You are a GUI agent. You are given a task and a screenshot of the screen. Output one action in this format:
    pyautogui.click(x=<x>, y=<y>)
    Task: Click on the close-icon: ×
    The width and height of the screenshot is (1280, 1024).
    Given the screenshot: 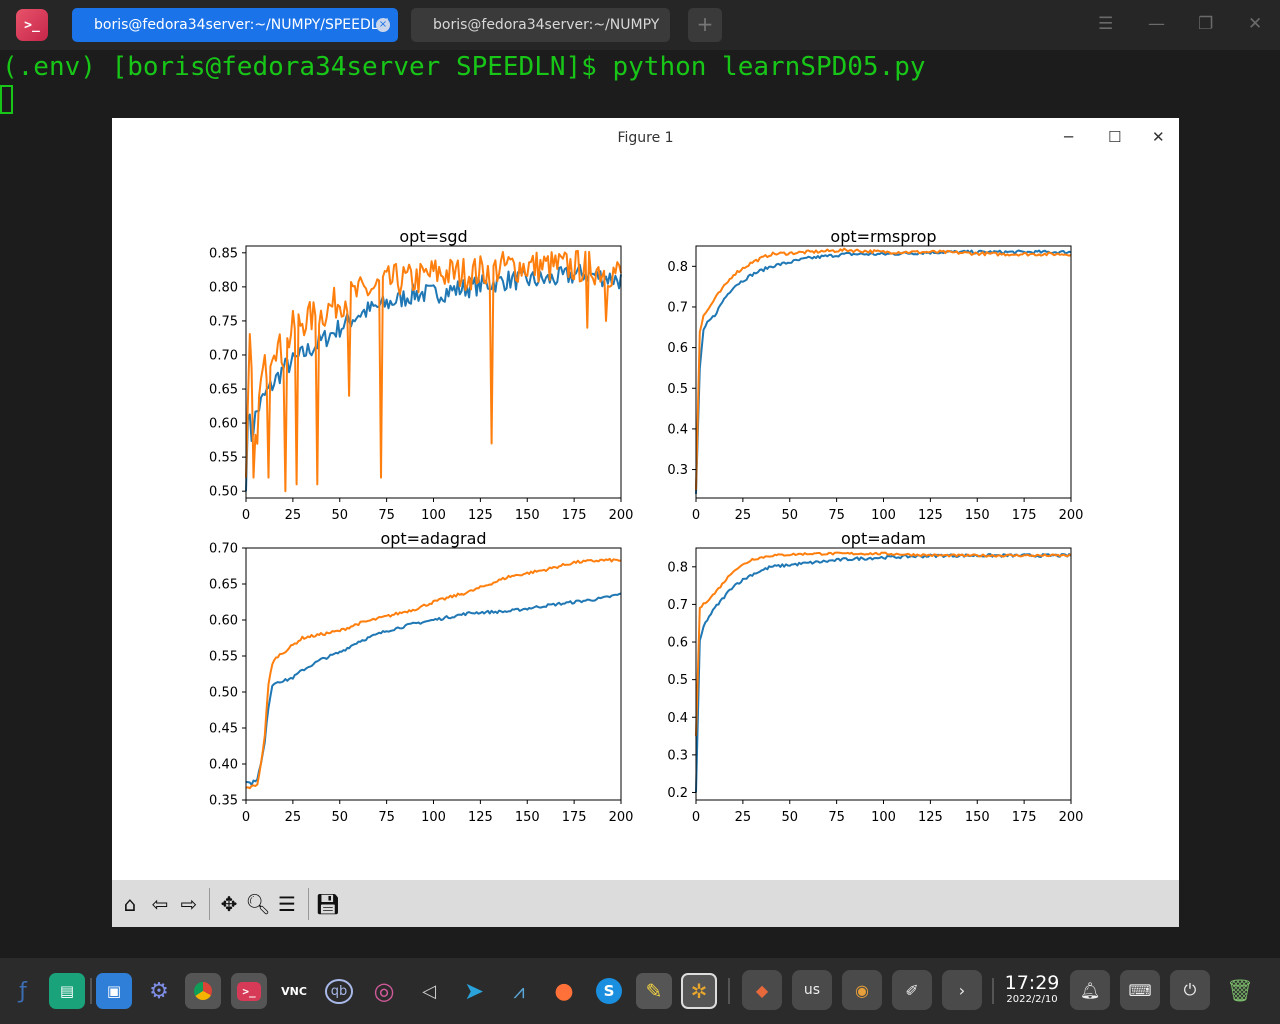 What is the action you would take?
    pyautogui.click(x=383, y=25)
    